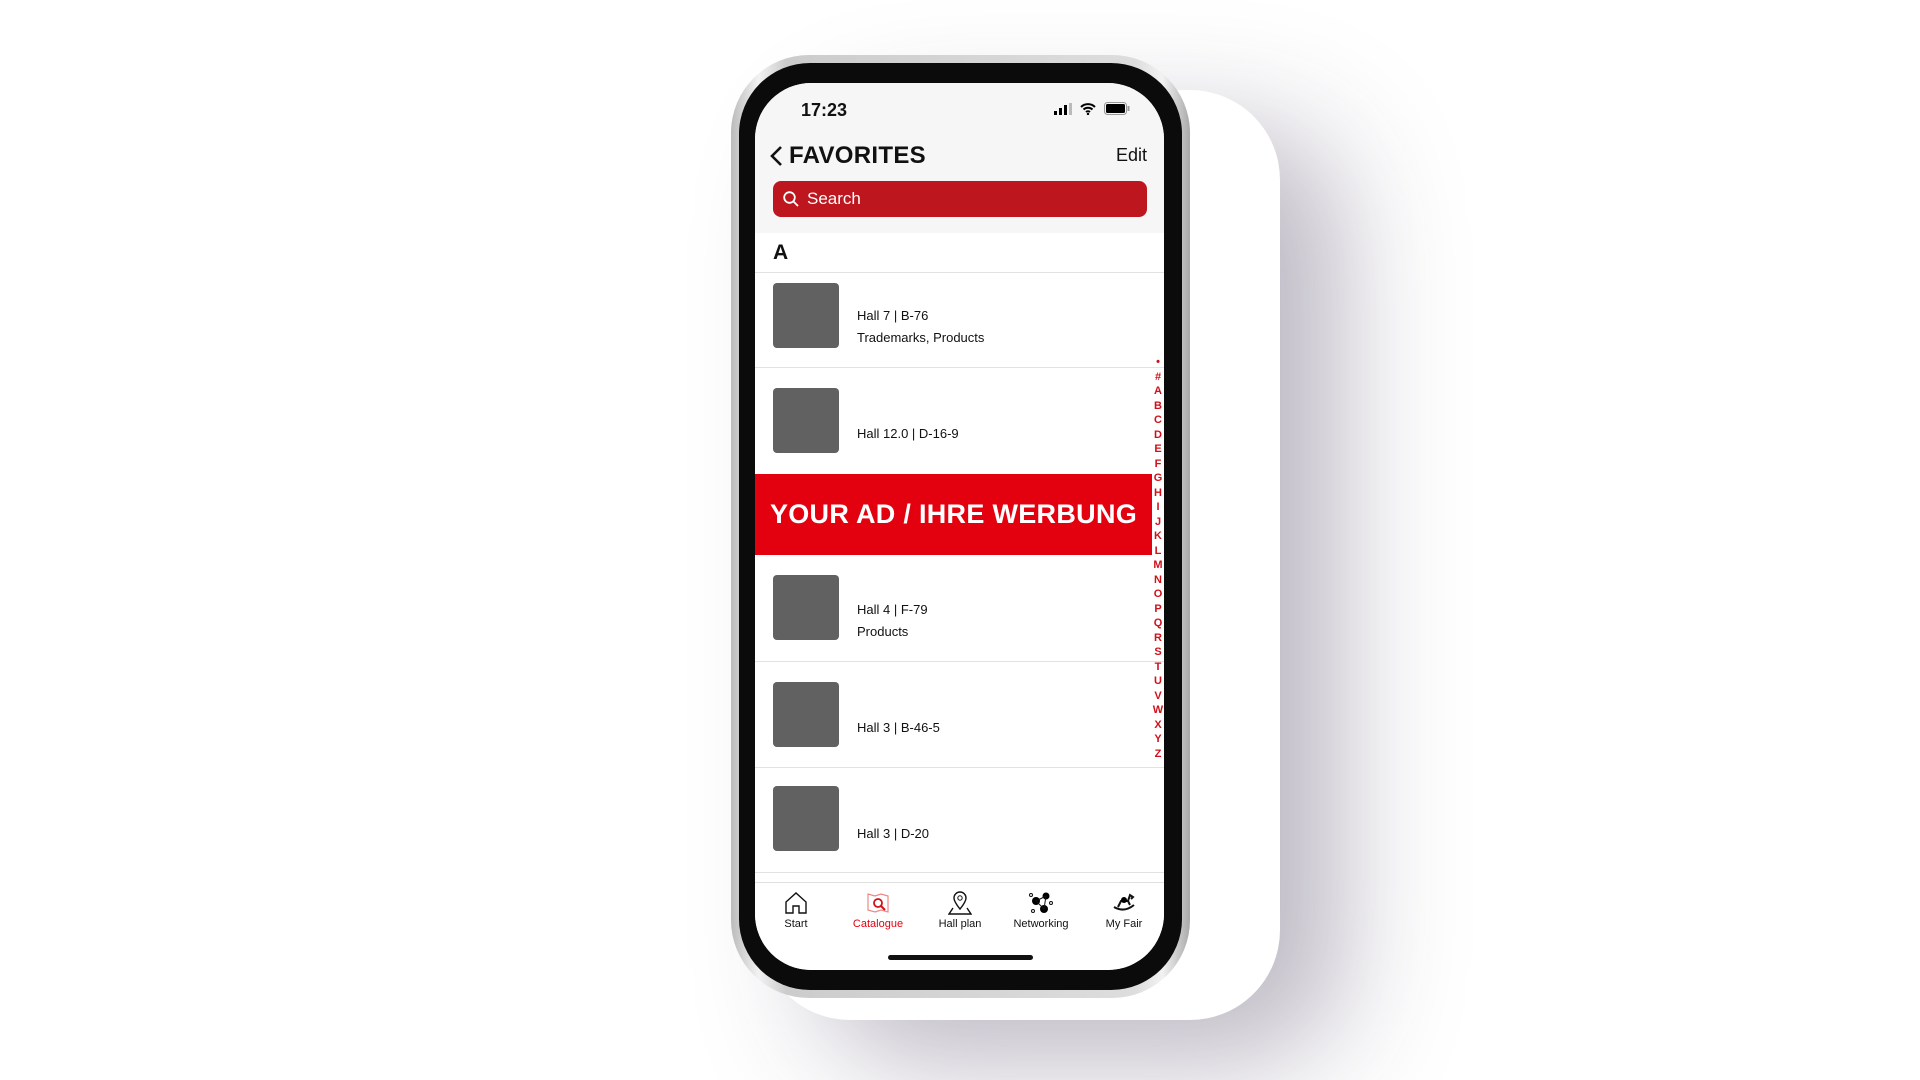 Image resolution: width=1920 pixels, height=1080 pixels. Describe the element at coordinates (781, 252) in the screenshot. I see `section-header: A` at that location.